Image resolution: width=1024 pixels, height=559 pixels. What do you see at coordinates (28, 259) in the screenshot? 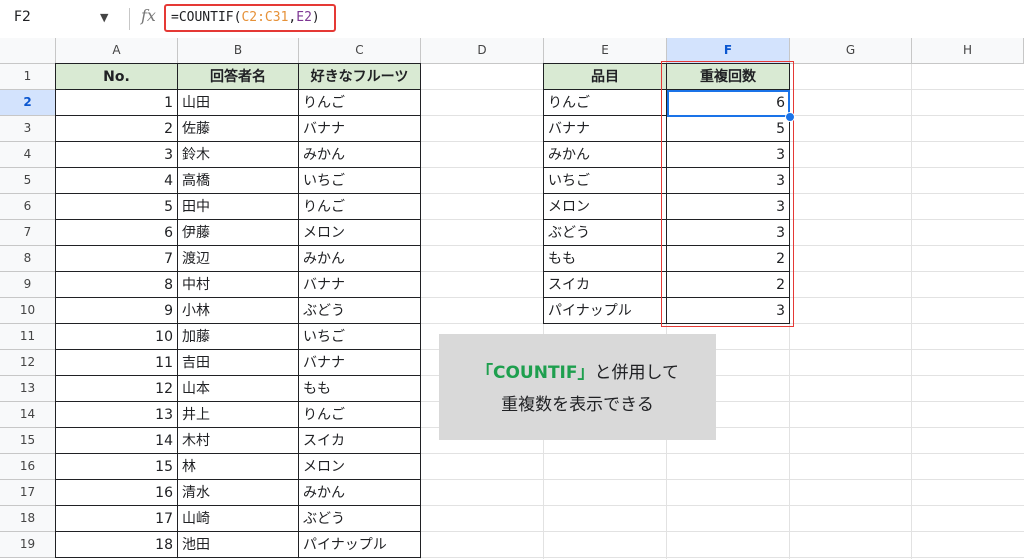
I see `row-header-8: 8` at bounding box center [28, 259].